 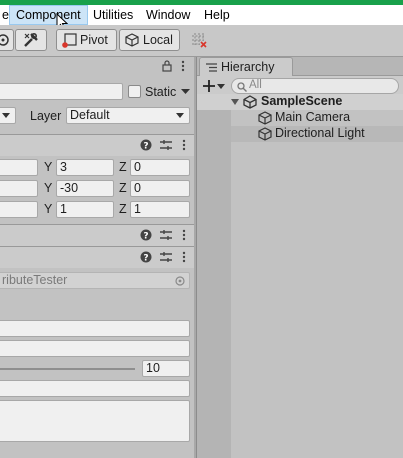 I want to click on tag-dropdown, so click(x=8, y=115).